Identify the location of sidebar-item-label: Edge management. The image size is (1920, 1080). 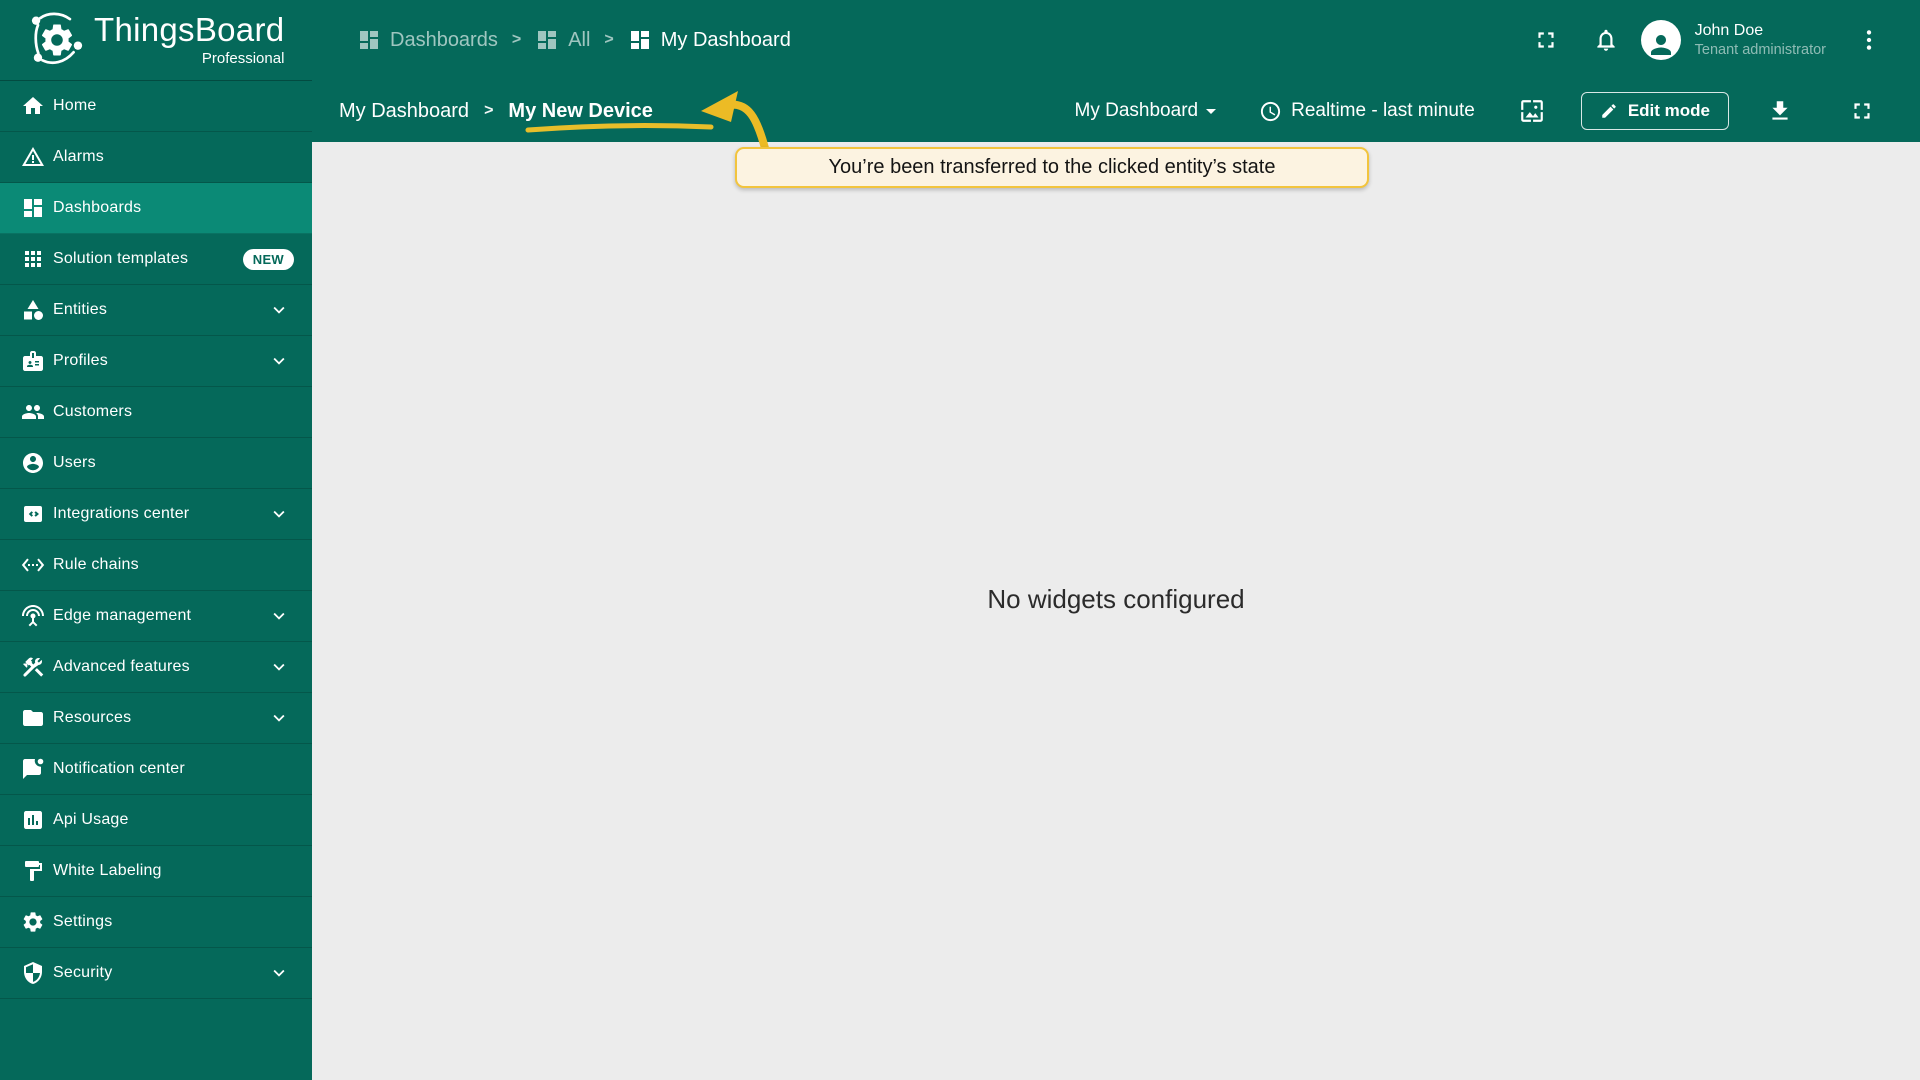
(122, 615).